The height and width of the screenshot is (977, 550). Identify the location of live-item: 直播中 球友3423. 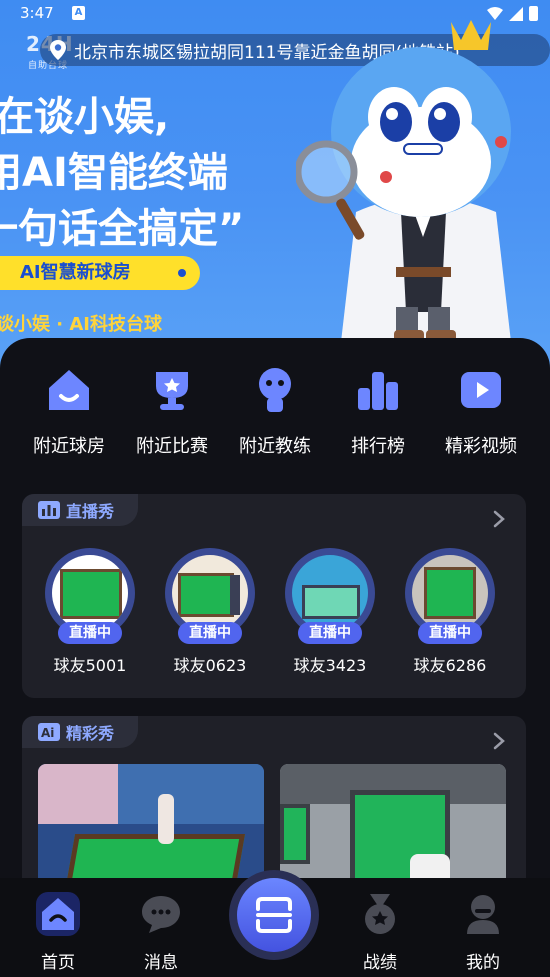
(330, 612).